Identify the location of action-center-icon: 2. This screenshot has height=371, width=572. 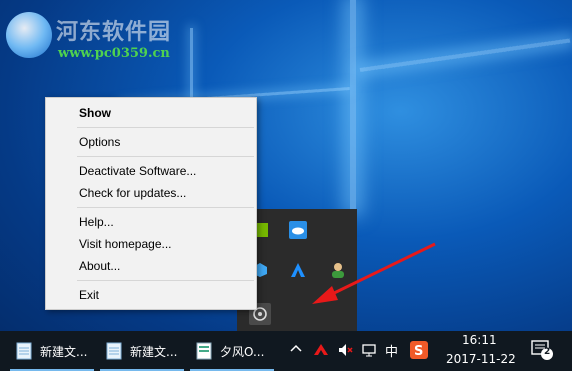
(542, 352).